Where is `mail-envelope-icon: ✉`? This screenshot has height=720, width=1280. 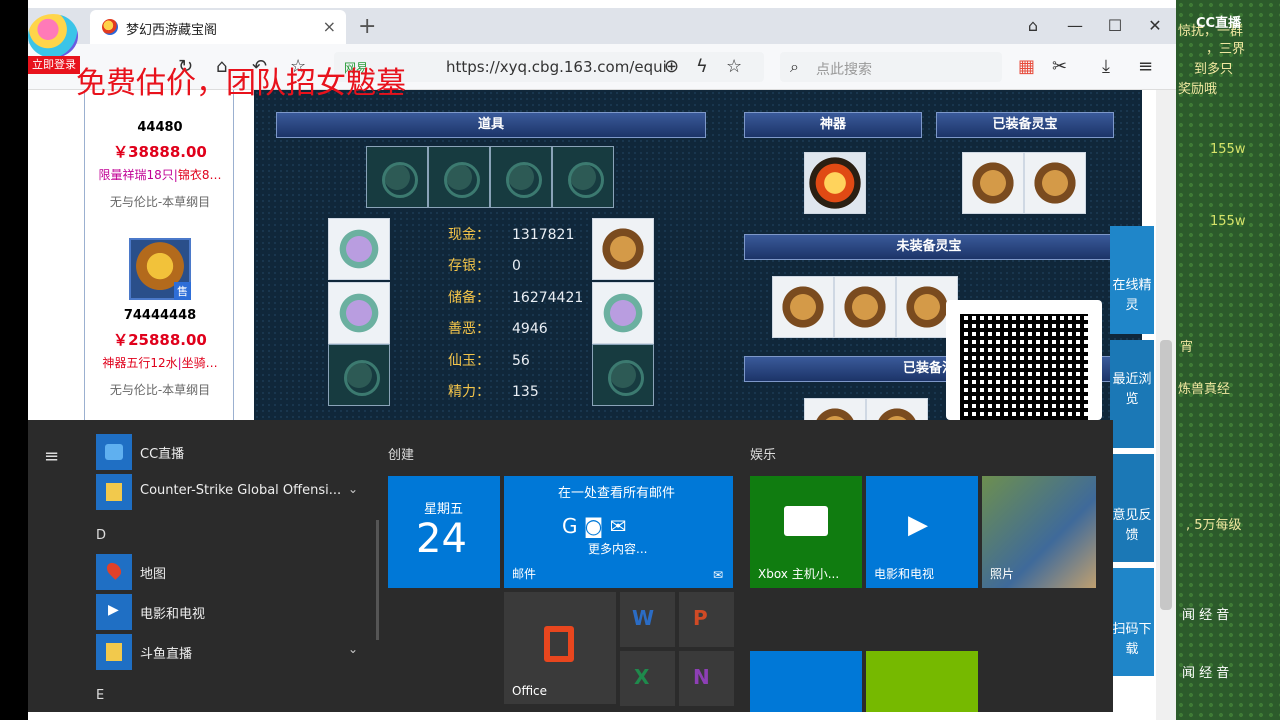 mail-envelope-icon: ✉ is located at coordinates (717, 575).